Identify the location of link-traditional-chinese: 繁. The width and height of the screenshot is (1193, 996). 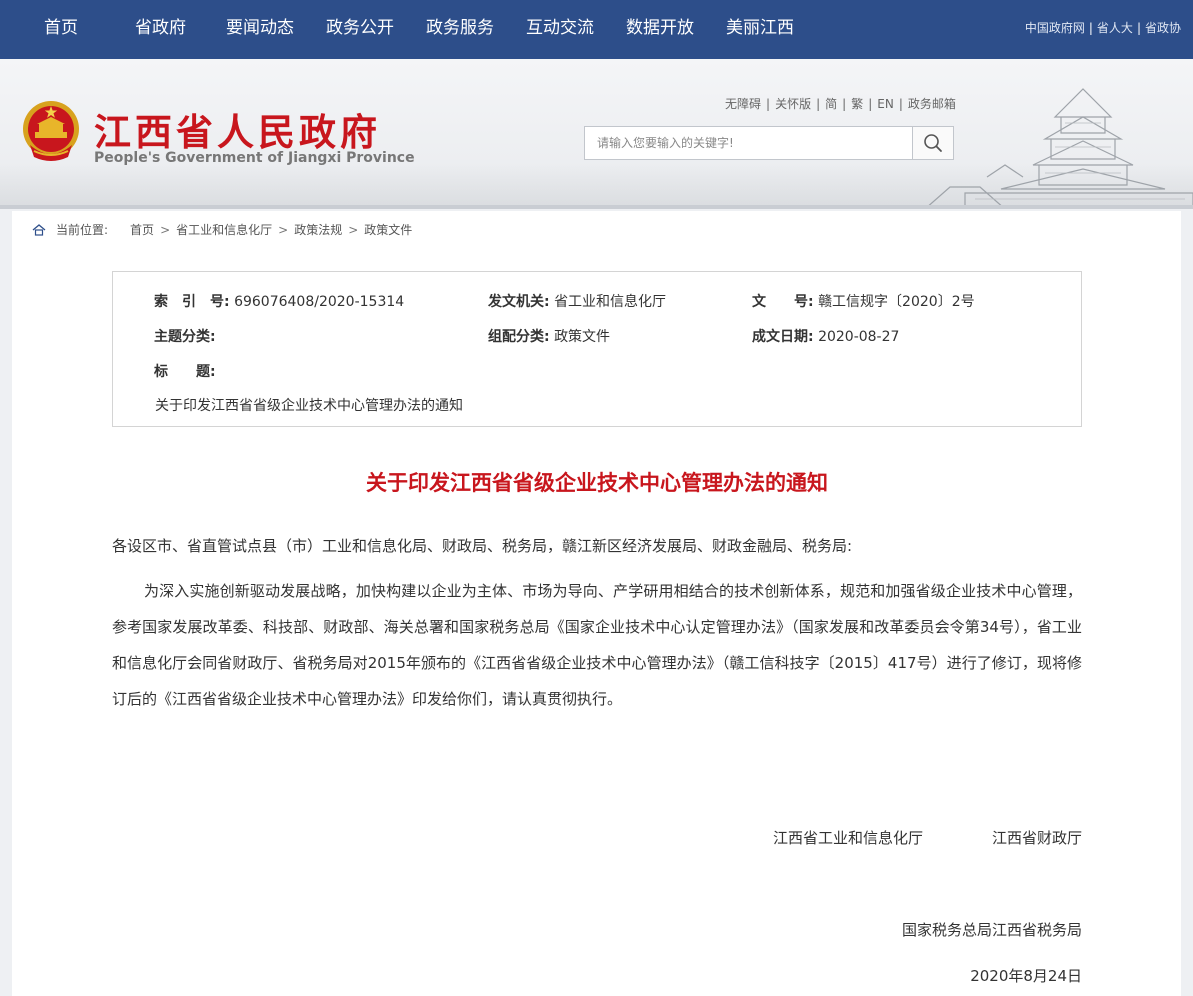
(857, 104).